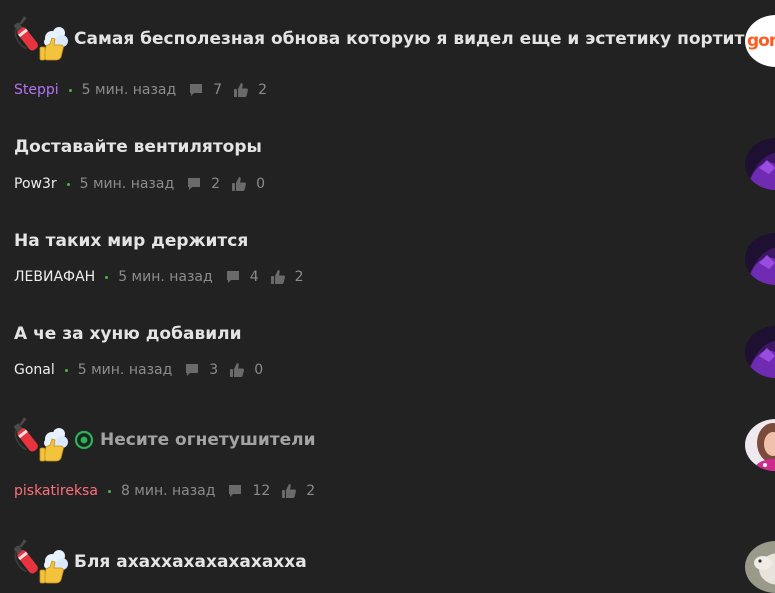 The image size is (775, 593). I want to click on comment-title: Доставайте вентиляторы, so click(138, 147).